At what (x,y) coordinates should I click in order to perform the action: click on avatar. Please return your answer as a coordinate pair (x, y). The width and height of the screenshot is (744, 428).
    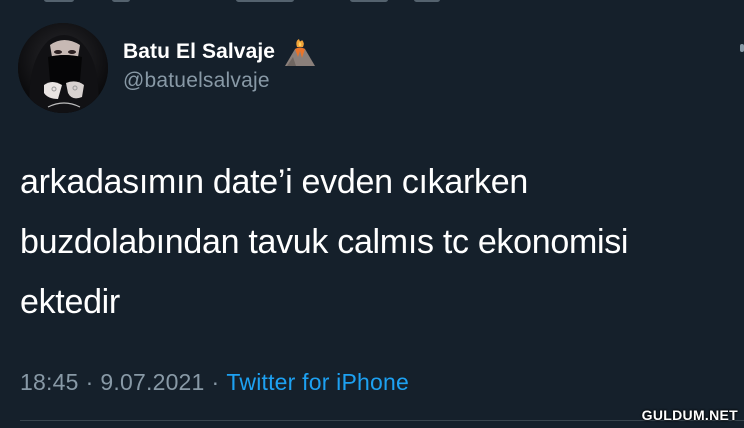
    Looking at the image, I should click on (63, 68).